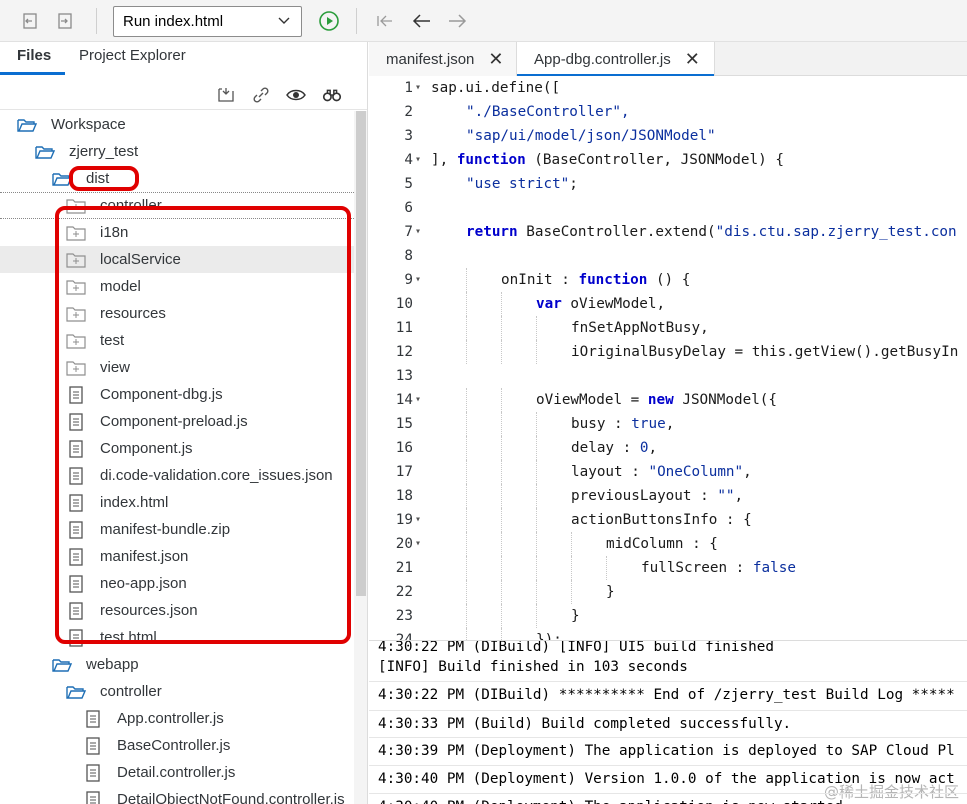  Describe the element at coordinates (654, 160) in the screenshot. I see `code-token: (BaseController, JSONModel) {` at that location.